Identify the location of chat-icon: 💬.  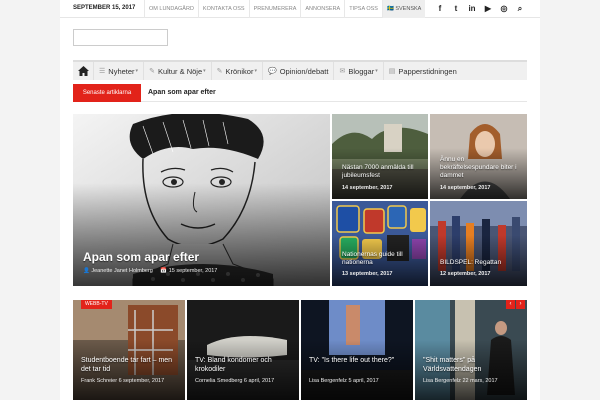
(272, 71).